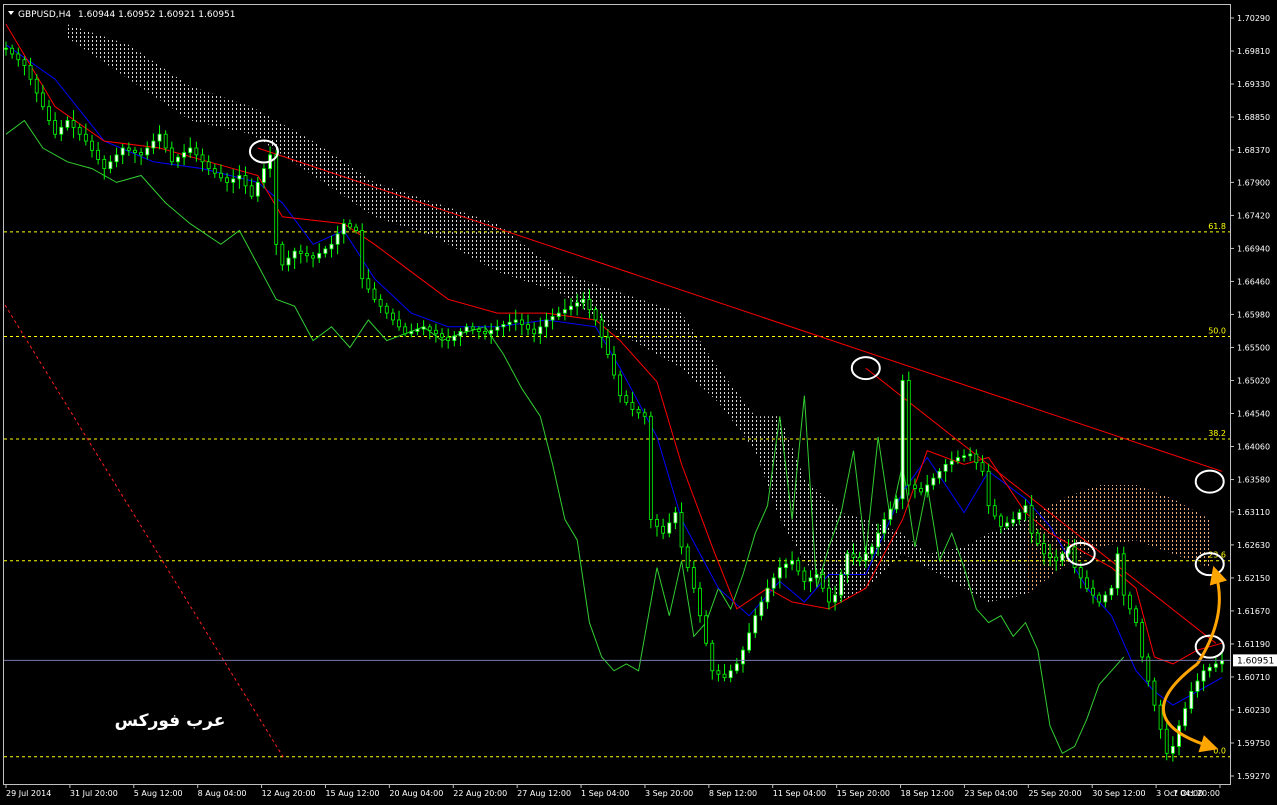  Describe the element at coordinates (11, 13) in the screenshot. I see `chevron-down-icon` at that location.